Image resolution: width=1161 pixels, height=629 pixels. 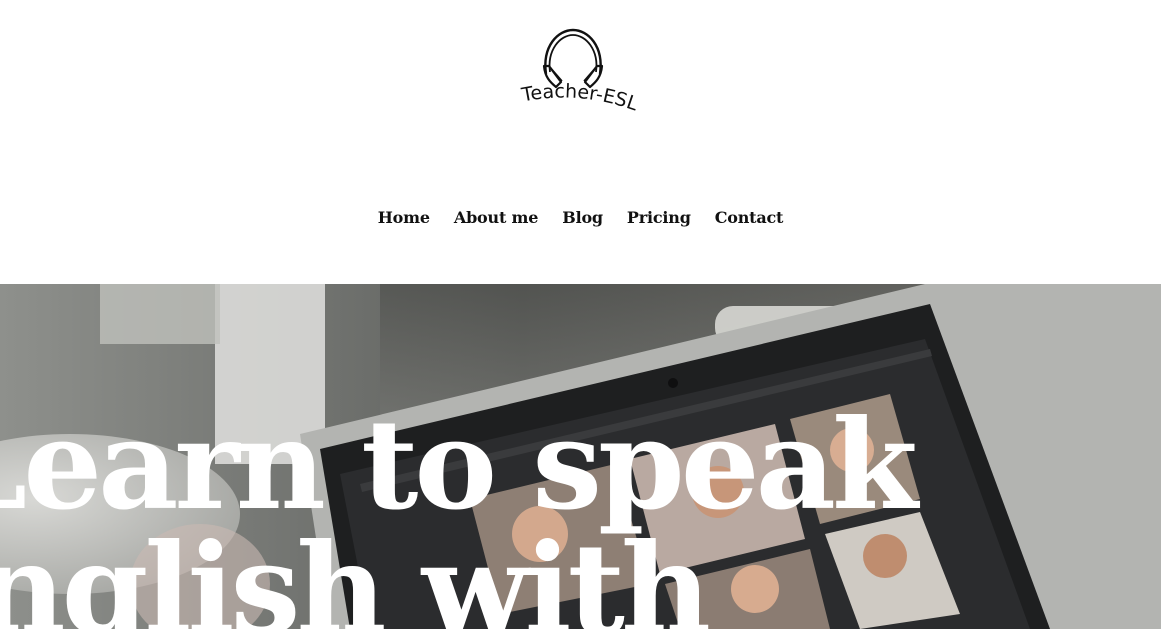 What do you see at coordinates (496, 217) in the screenshot?
I see `nav-about-me: About me` at bounding box center [496, 217].